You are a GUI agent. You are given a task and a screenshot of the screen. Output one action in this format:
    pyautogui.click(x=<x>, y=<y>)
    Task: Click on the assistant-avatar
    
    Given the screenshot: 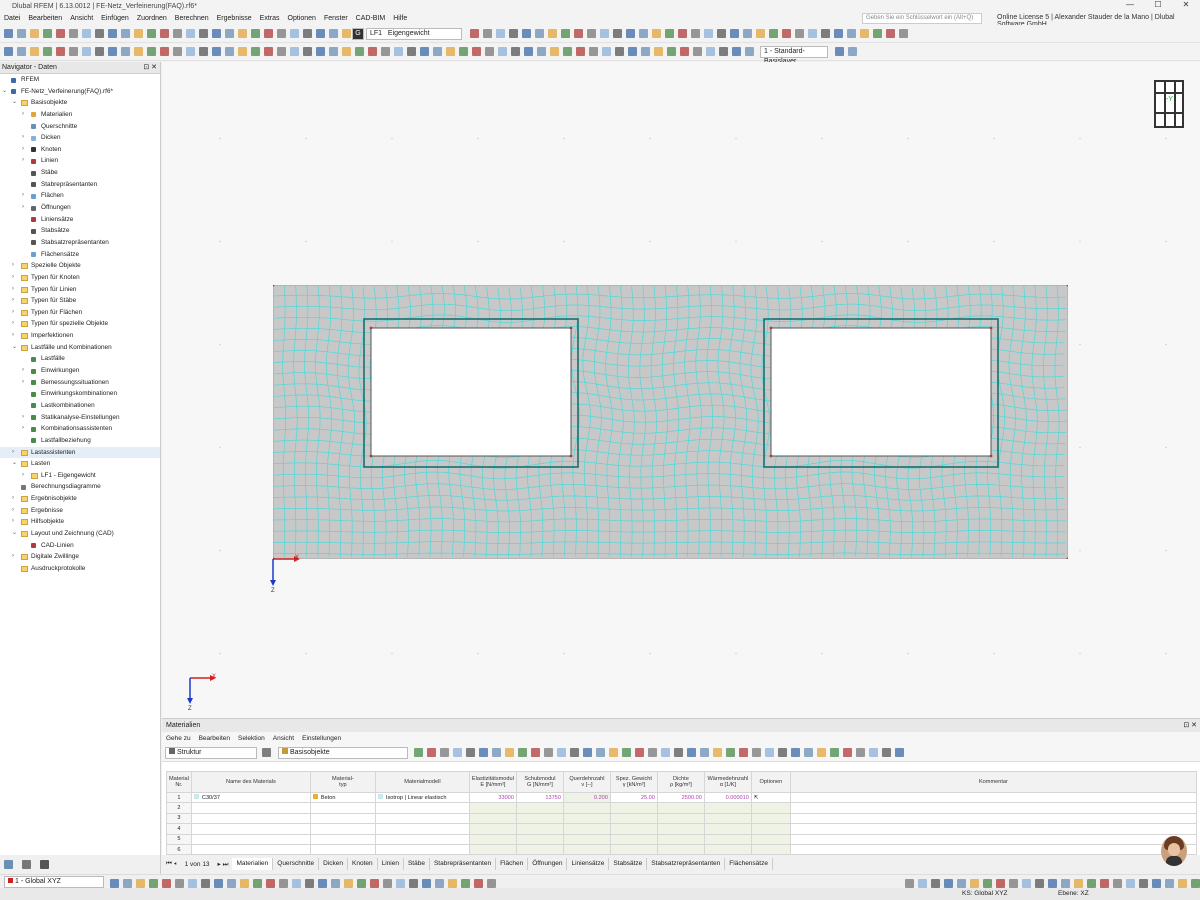 What is the action you would take?
    pyautogui.click(x=1174, y=851)
    